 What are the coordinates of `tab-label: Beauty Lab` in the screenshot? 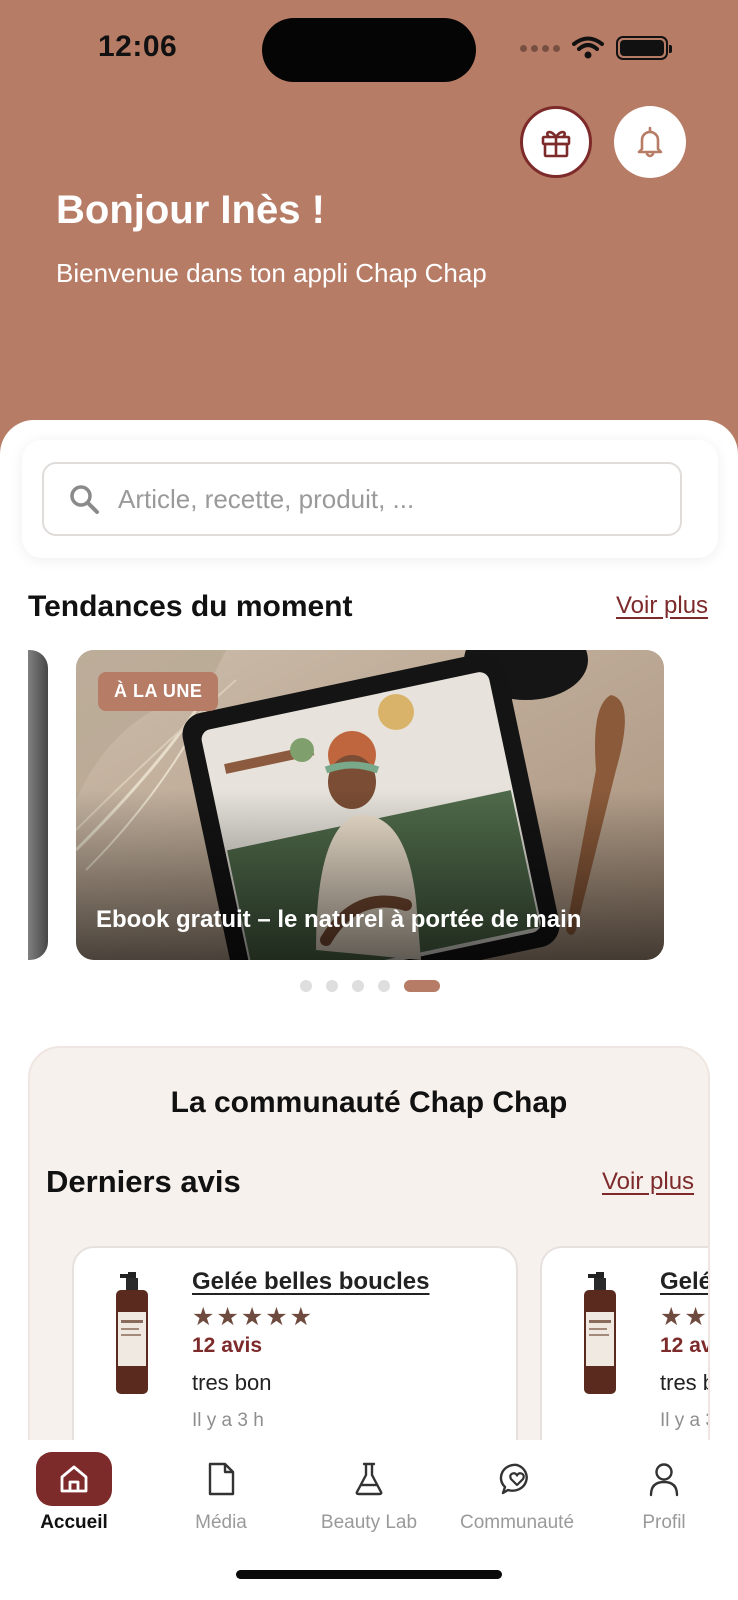 It's located at (369, 1522).